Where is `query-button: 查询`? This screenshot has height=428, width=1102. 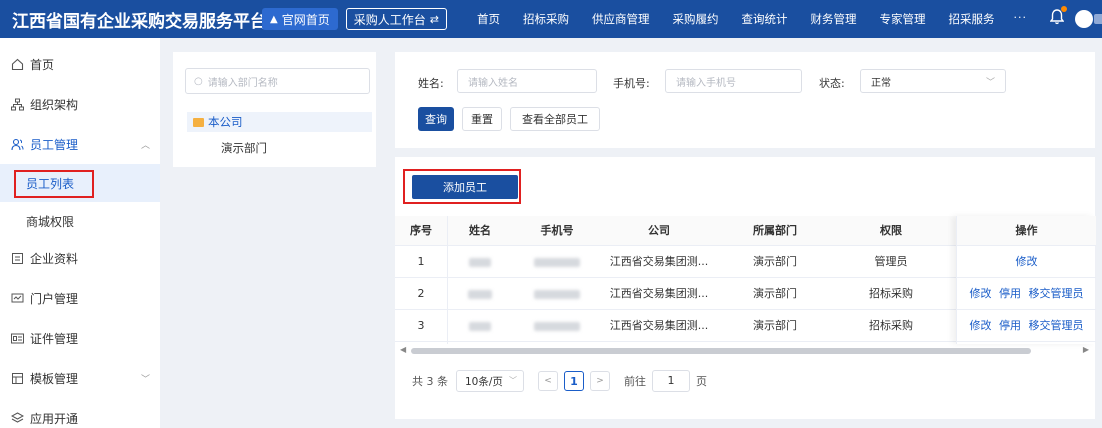
query-button: 查询 is located at coordinates (436, 119).